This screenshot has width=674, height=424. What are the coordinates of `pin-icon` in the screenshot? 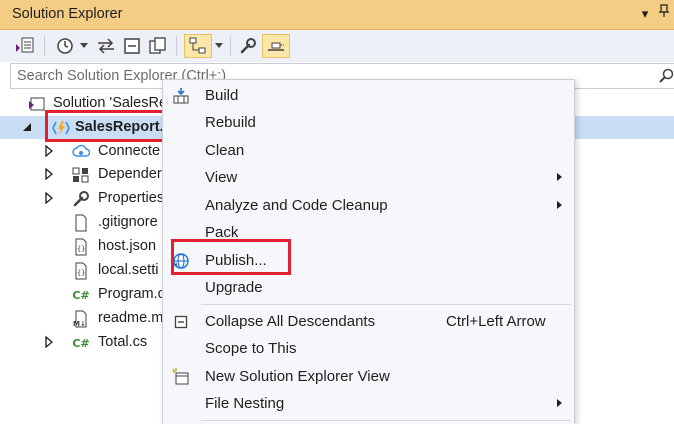 It's located at (664, 14).